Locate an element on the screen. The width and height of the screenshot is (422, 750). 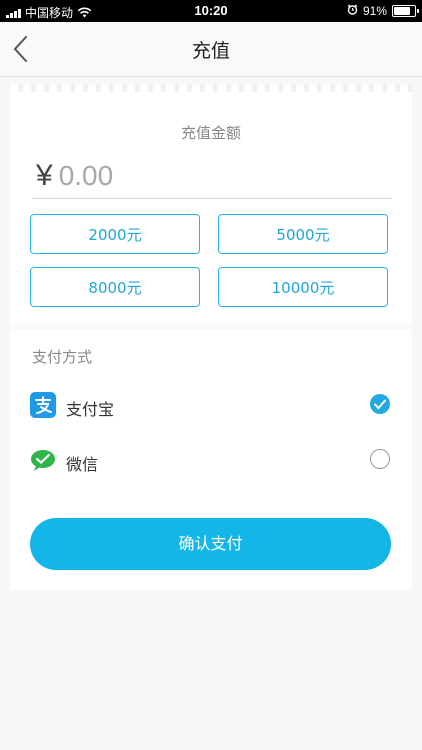
battery-icon is located at coordinates (405, 11).